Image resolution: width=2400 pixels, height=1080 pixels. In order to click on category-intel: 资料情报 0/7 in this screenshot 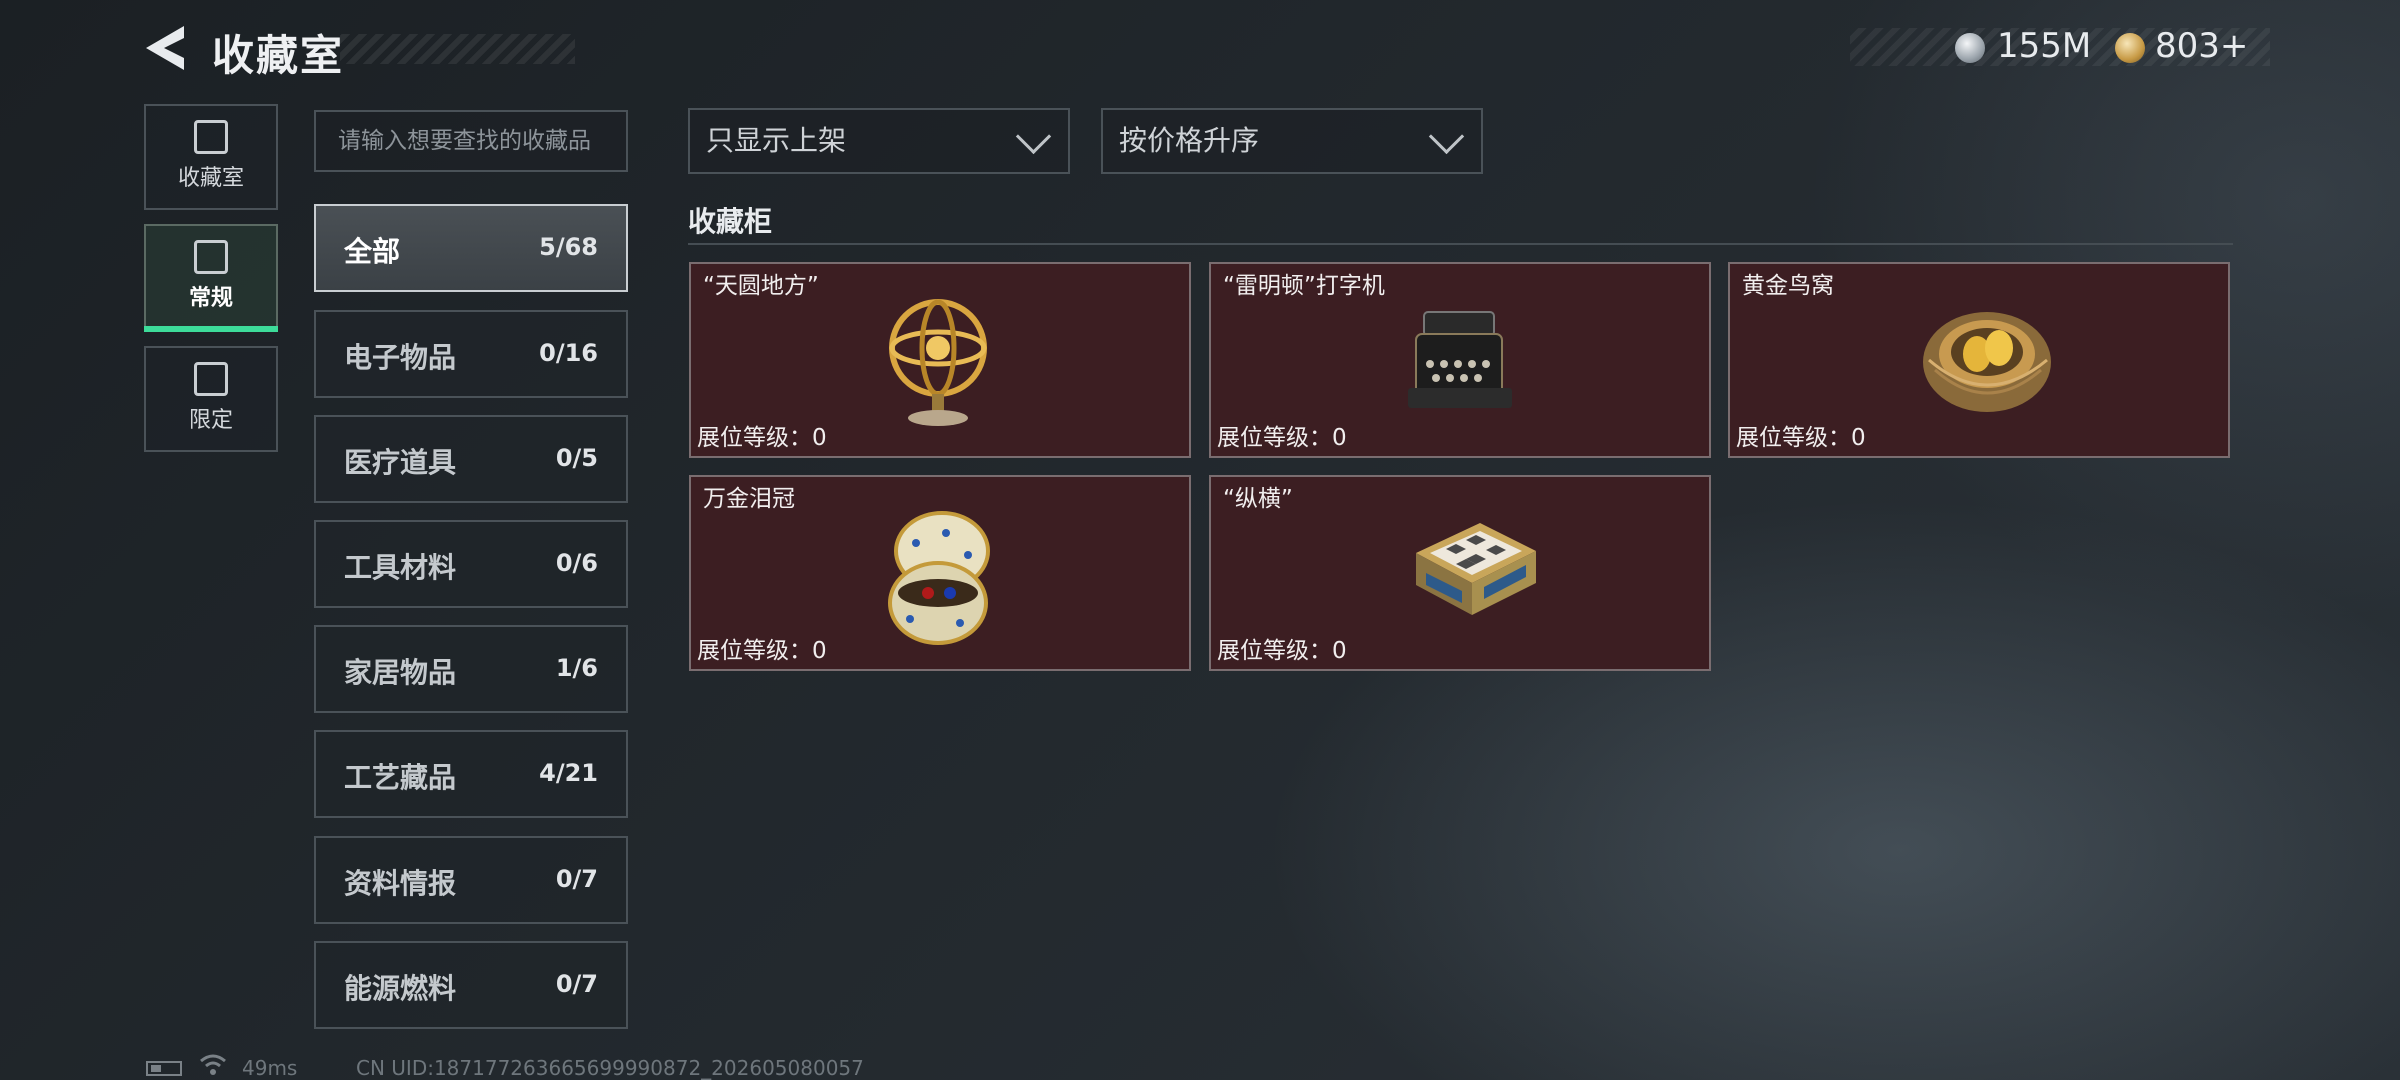, I will do `click(471, 880)`.